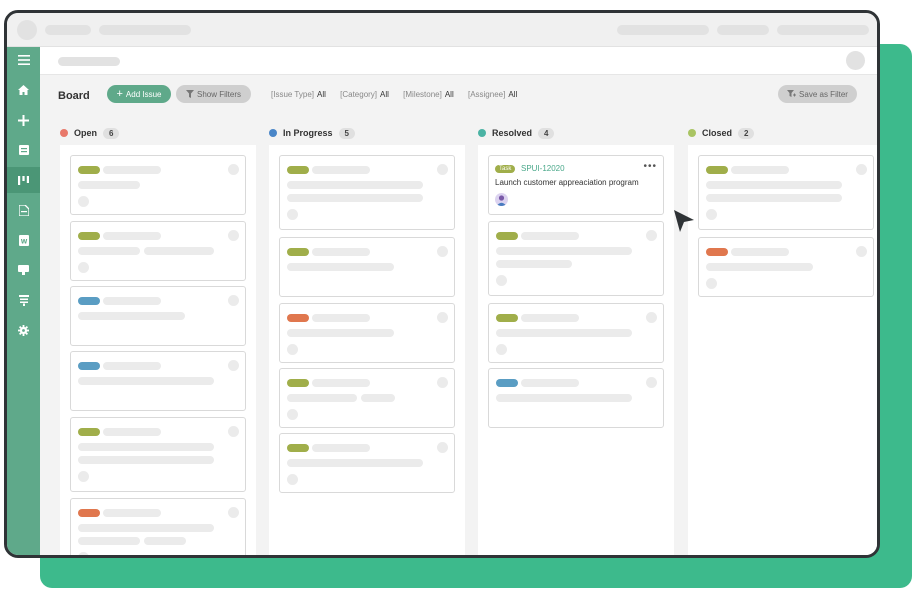  Describe the element at coordinates (86, 133) in the screenshot. I see `column-title: Open` at that location.